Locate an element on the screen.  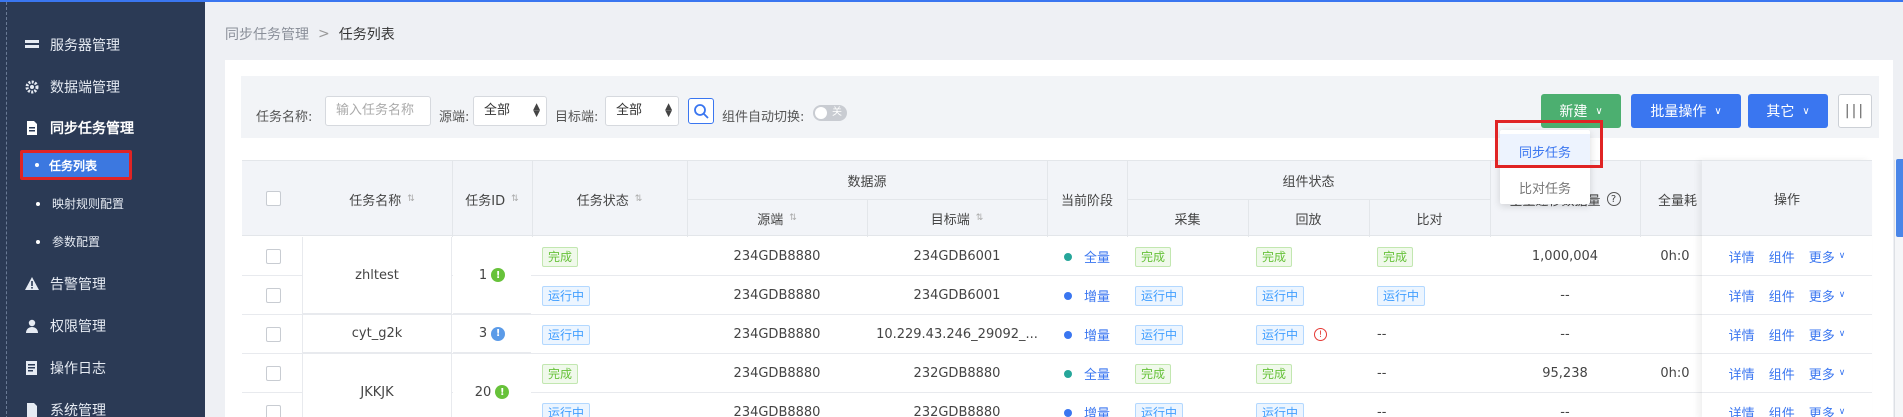
header-source: 源端 ⇅ is located at coordinates (777, 218).